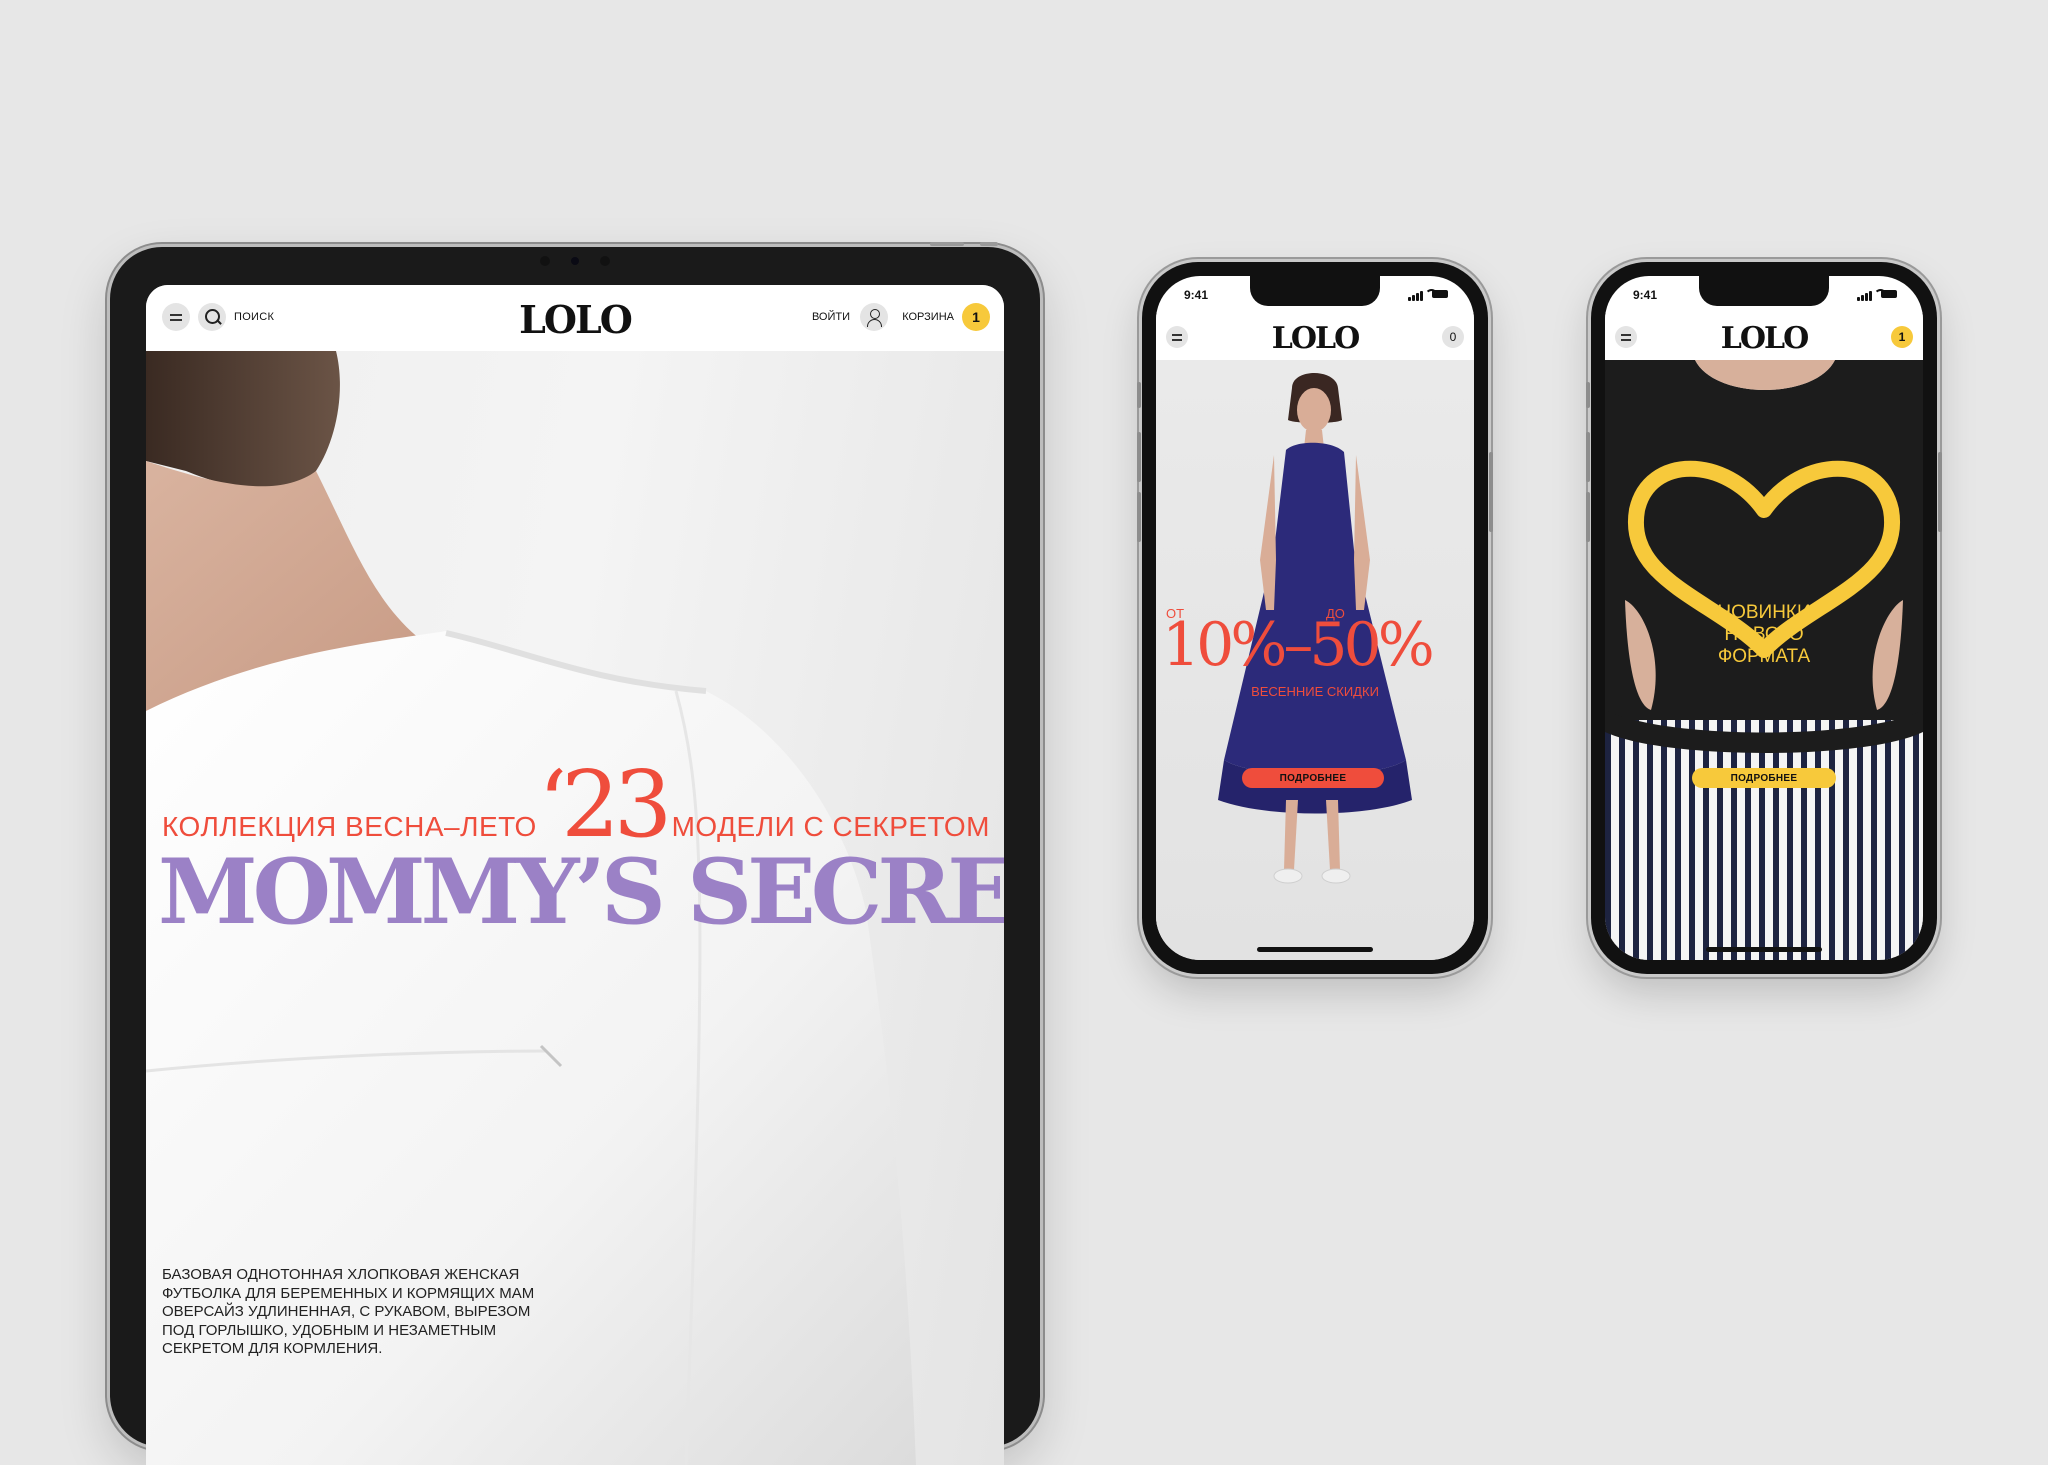 This screenshot has width=2048, height=1465. What do you see at coordinates (581, 892) in the screenshot?
I see `collection-title: MOMMY’S SECRET` at bounding box center [581, 892].